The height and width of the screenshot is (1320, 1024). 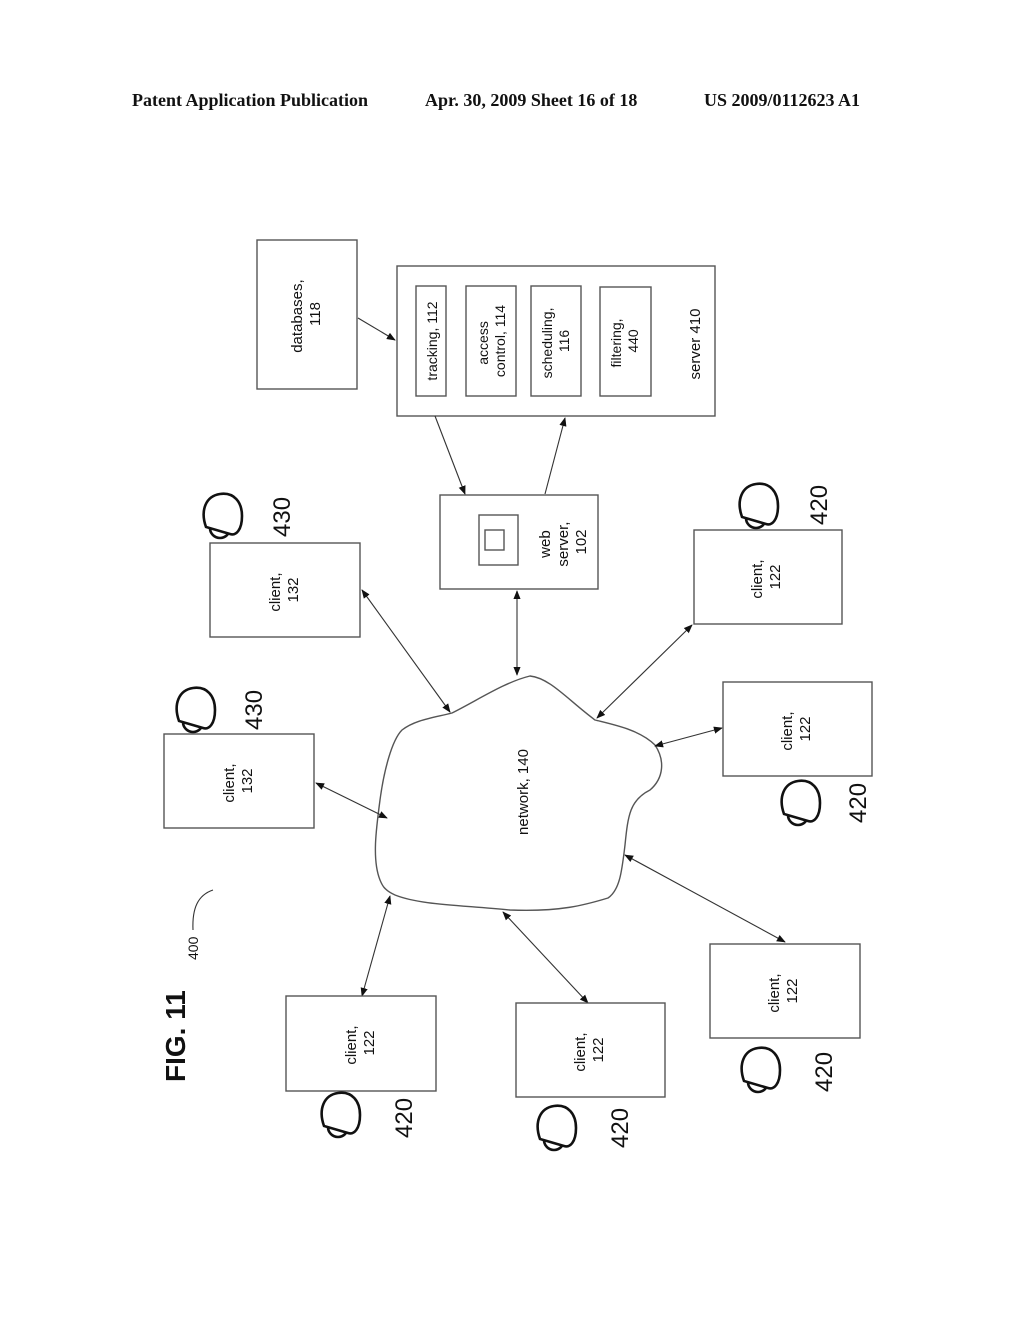 I want to click on svg-text: tracking, 112, so click(x=432, y=340).